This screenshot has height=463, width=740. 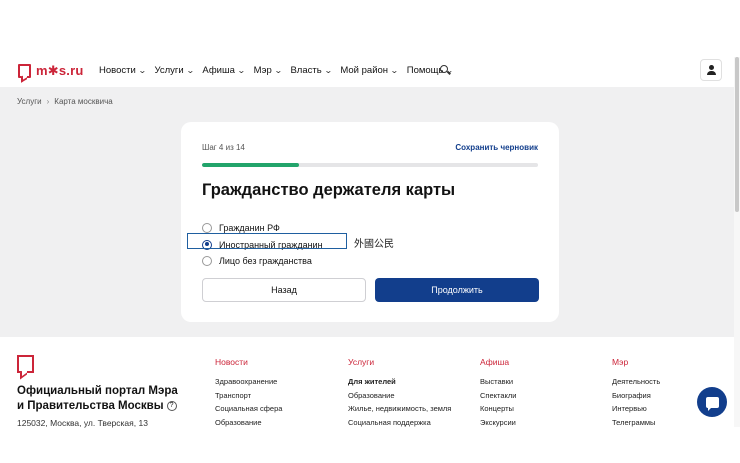 What do you see at coordinates (83, 101) in the screenshot?
I see `breadcrumb-moscow-card: Карта москвича` at bounding box center [83, 101].